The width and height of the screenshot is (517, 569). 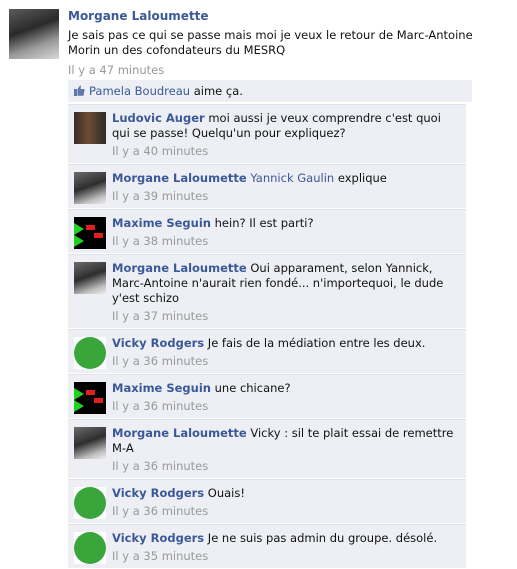 What do you see at coordinates (286, 556) in the screenshot?
I see `comment-timestamp: Il y a 35 minutes` at bounding box center [286, 556].